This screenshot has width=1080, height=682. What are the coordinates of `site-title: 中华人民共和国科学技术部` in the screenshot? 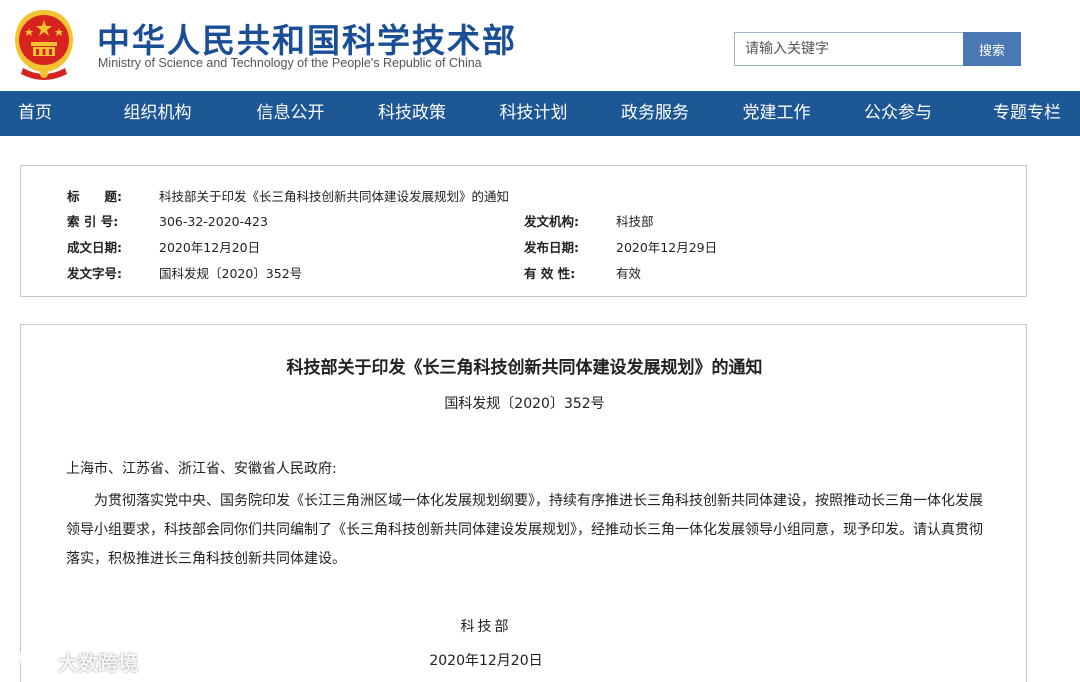 It's located at (307, 38).